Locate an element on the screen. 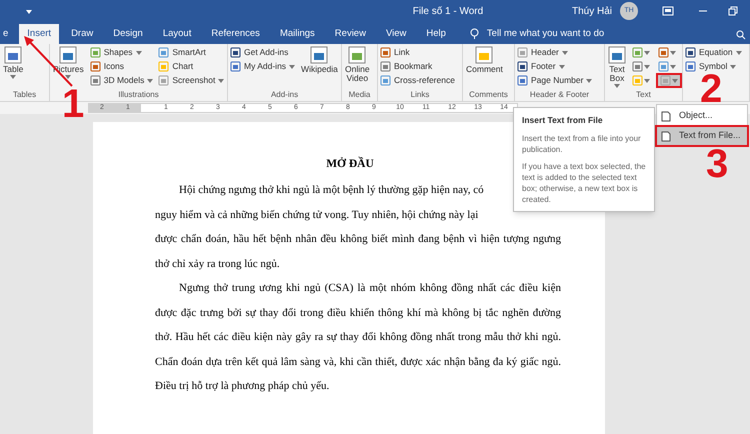 The height and width of the screenshot is (434, 750). window-title: File số 1 - Word is located at coordinates (448, 11).